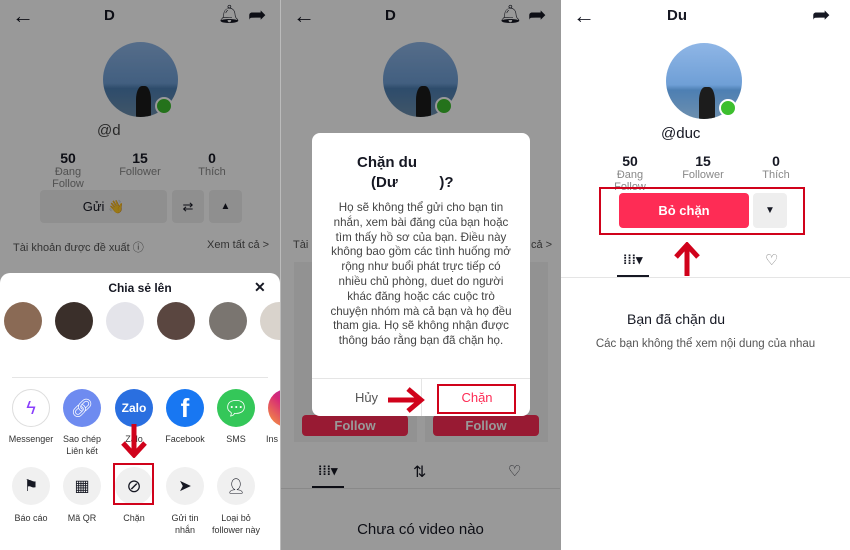 This screenshot has width=850, height=550. Describe the element at coordinates (82, 408) in the screenshot. I see `link-icon: 🔗︎` at that location.